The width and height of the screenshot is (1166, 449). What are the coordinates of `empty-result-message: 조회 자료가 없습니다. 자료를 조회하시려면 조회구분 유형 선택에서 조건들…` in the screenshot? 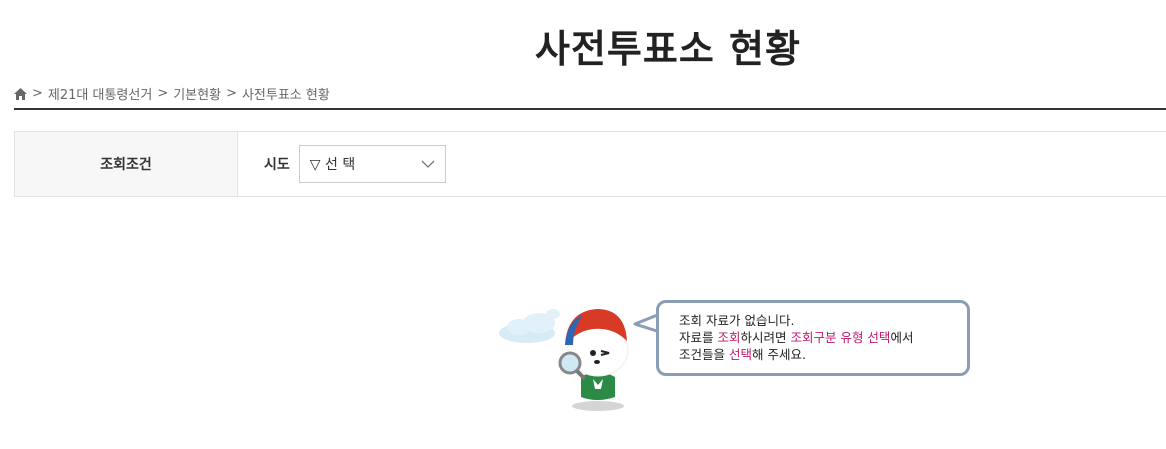 It's located at (813, 338).